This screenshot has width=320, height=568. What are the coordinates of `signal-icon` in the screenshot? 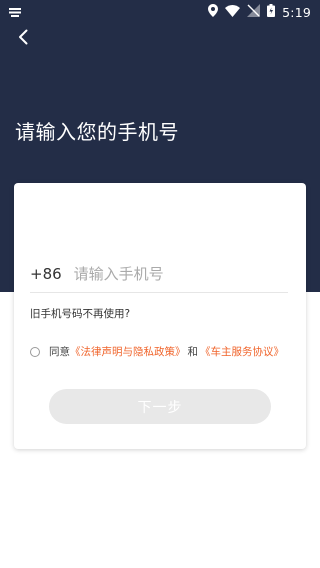 It's located at (254, 12).